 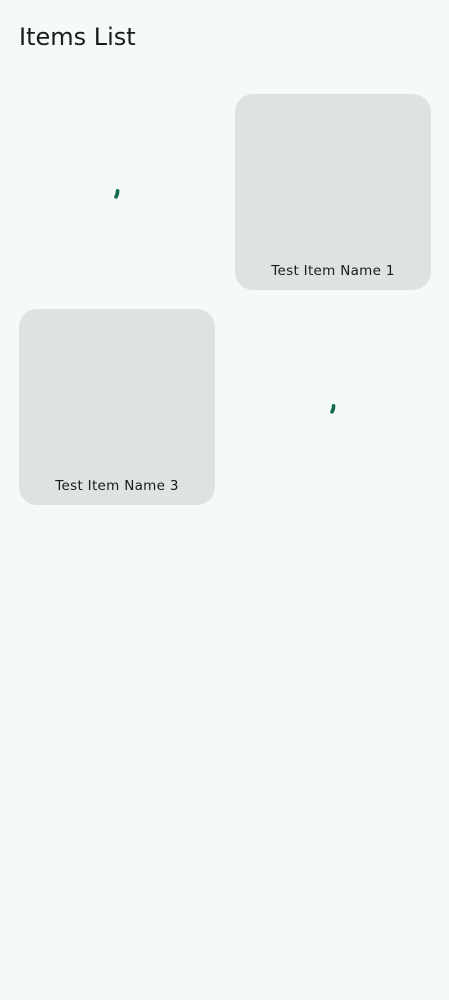 What do you see at coordinates (117, 407) in the screenshot?
I see `item-card: Test Item Name 3` at bounding box center [117, 407].